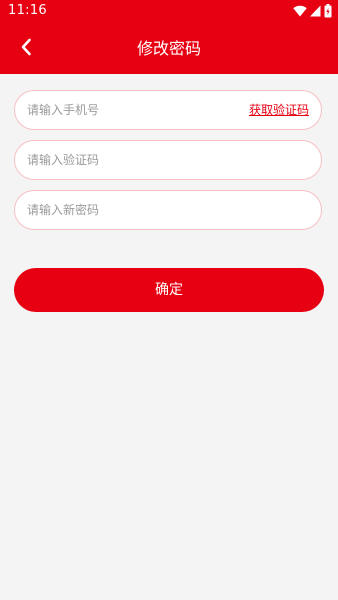 This screenshot has height=600, width=338. What do you see at coordinates (279, 110) in the screenshot?
I see `get-code-link: 获取验证码` at bounding box center [279, 110].